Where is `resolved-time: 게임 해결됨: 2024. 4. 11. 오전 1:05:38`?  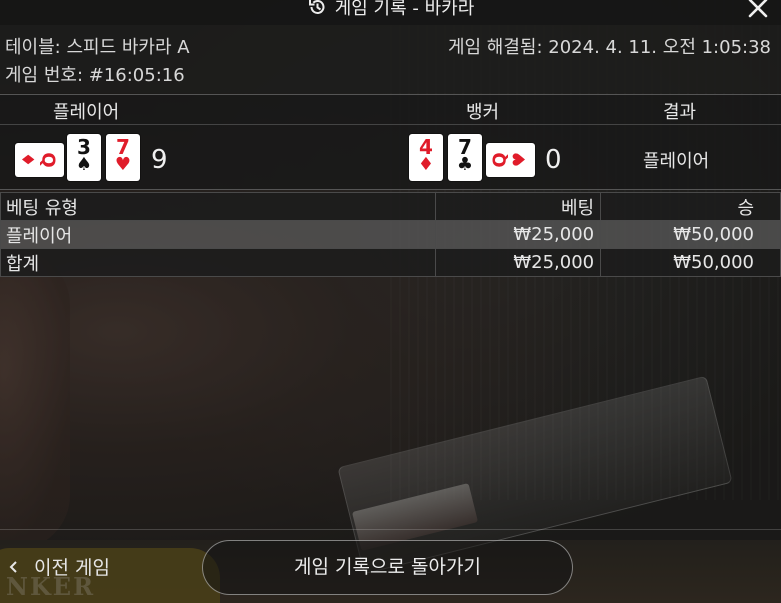 resolved-time: 게임 해결됨: 2024. 4. 11. 오전 1:05:38 is located at coordinates (609, 47).